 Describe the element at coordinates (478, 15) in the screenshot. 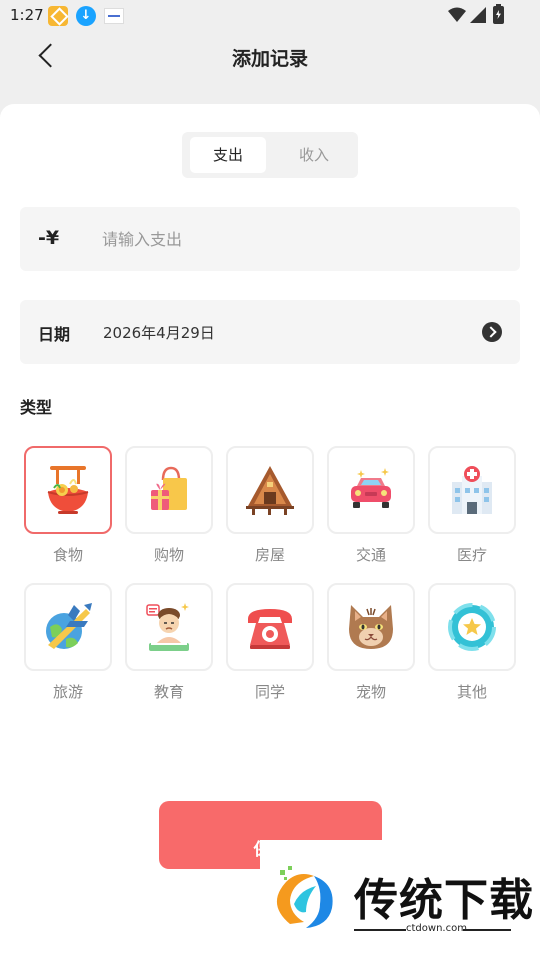

I see `signal-icon` at that location.